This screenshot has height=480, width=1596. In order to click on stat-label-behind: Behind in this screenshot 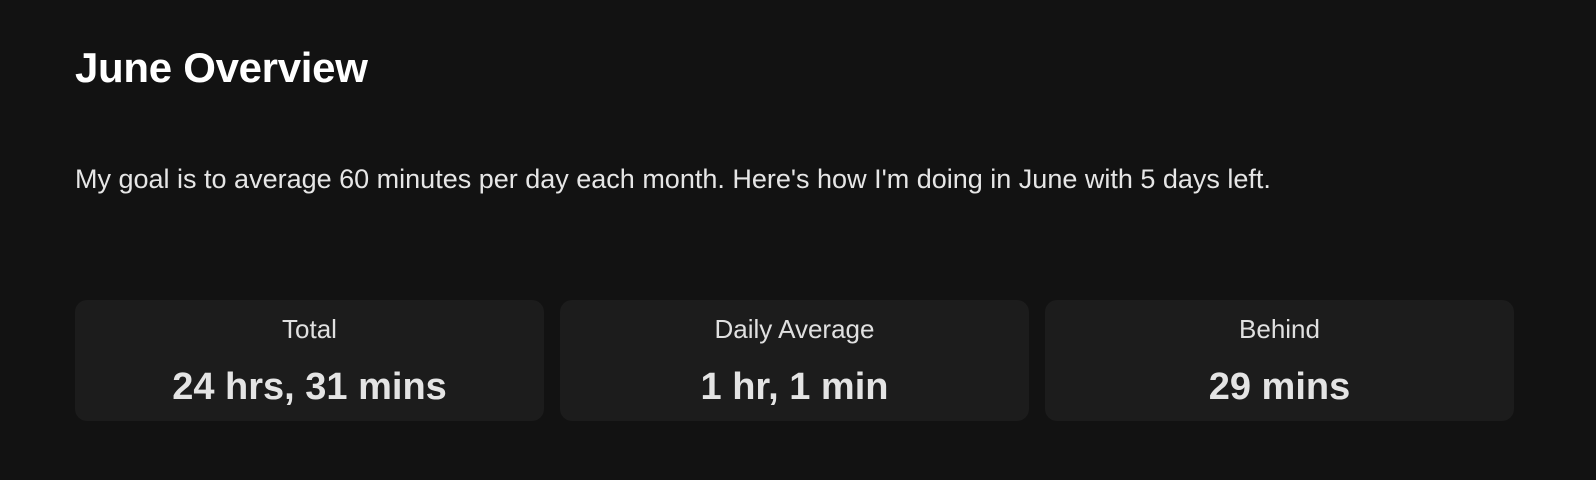, I will do `click(1279, 329)`.